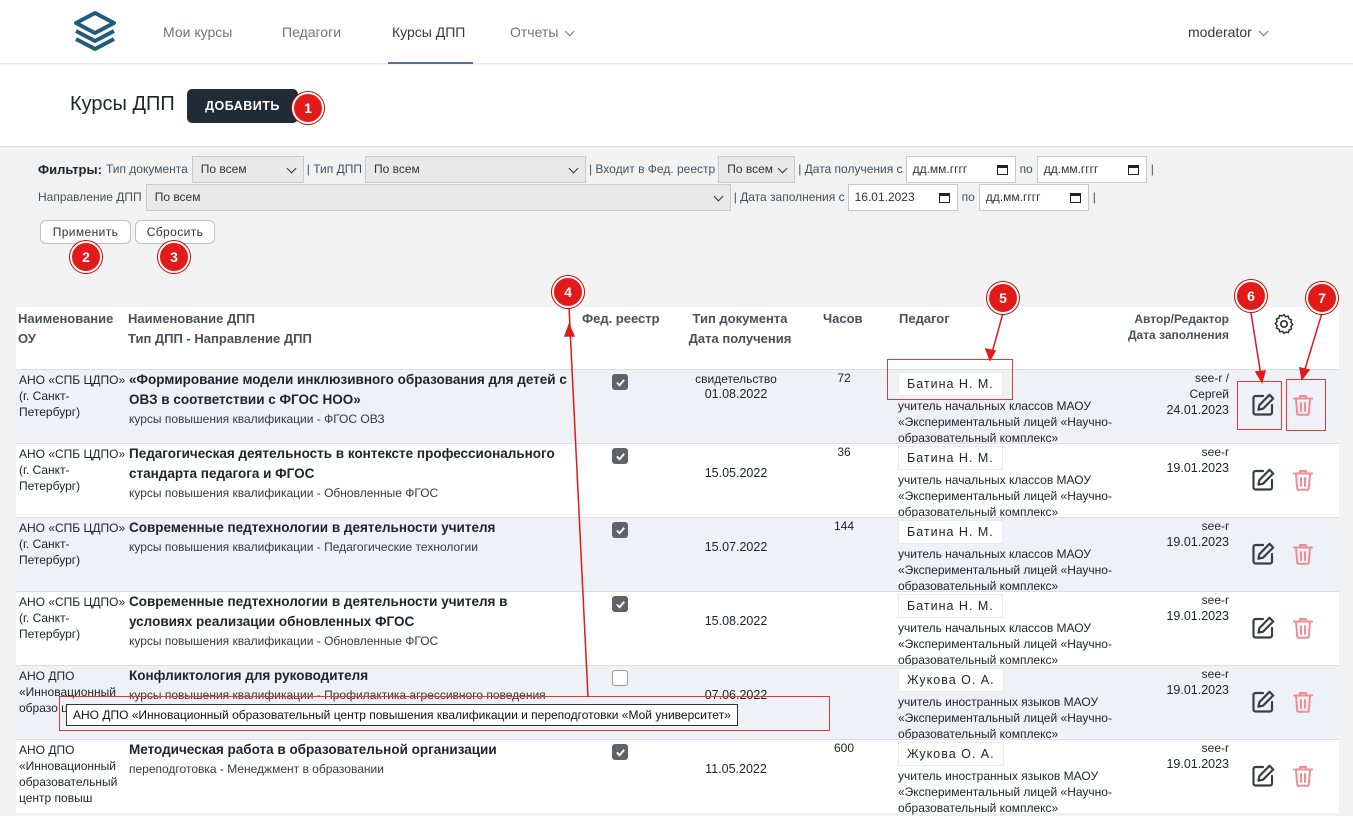 The width and height of the screenshot is (1353, 816). I want to click on doc-type-label: Тип документа, so click(146, 169).